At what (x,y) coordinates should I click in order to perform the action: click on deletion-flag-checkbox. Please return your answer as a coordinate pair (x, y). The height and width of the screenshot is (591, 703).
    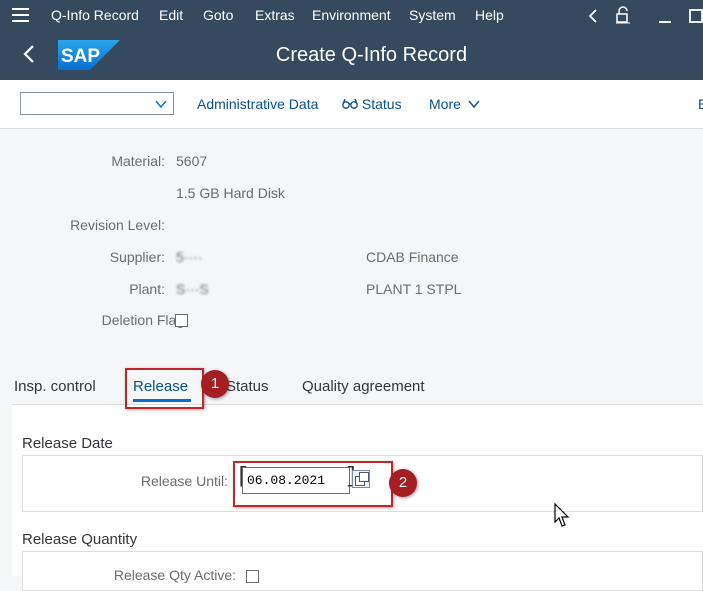
    Looking at the image, I should click on (181, 320).